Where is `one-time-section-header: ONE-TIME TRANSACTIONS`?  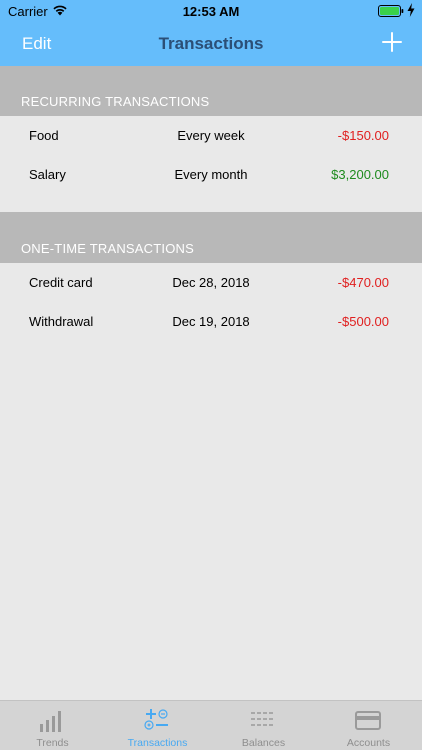 one-time-section-header: ONE-TIME TRANSACTIONS is located at coordinates (211, 237).